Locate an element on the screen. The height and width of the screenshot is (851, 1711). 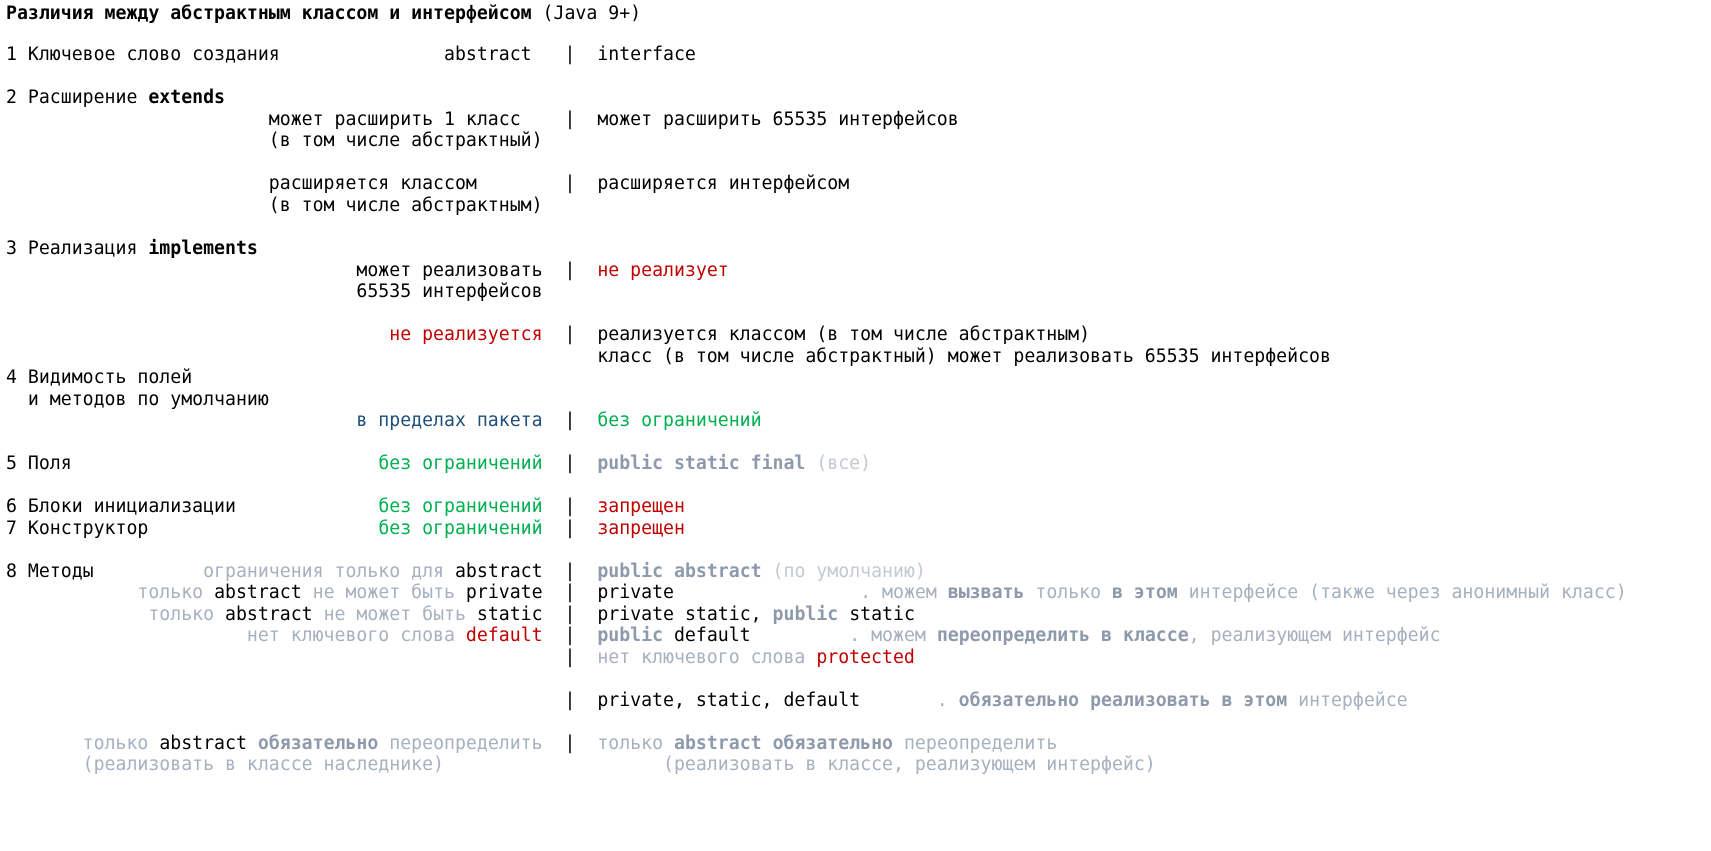
methods-r2-note-2: вызвать is located at coordinates (986, 592).